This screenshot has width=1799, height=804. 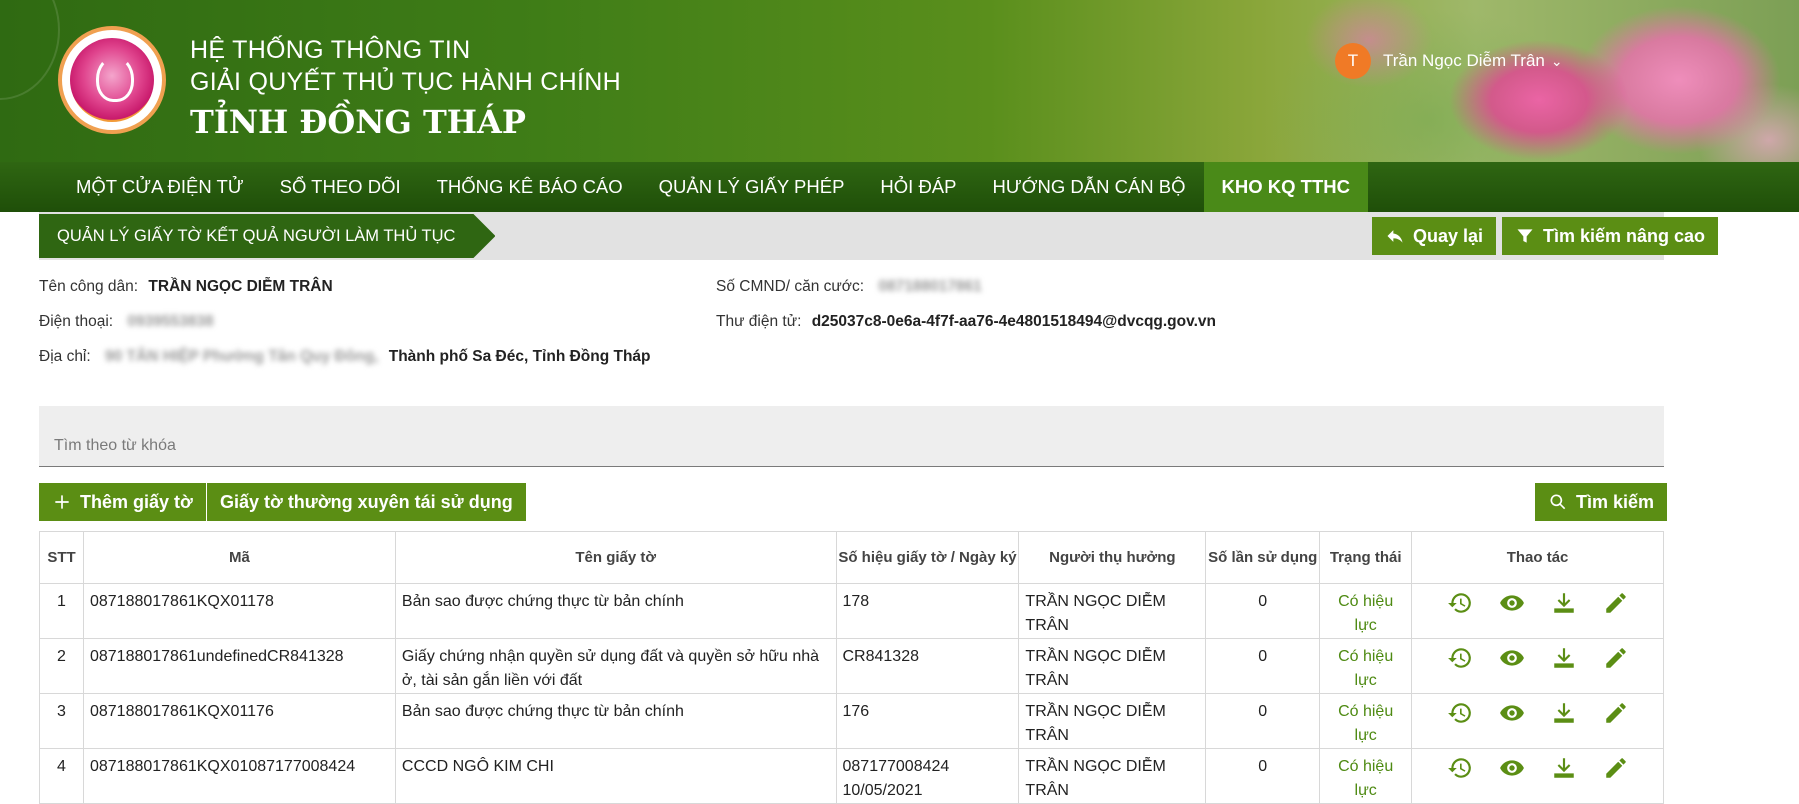 I want to click on cell-name: CCCD NGÔ KIM CHI, so click(x=615, y=776).